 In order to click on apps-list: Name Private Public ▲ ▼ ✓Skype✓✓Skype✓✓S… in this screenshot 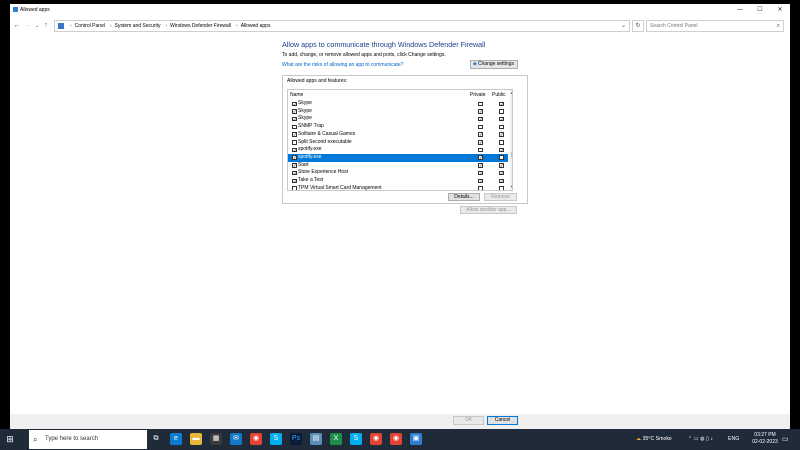, I will do `click(400, 140)`.